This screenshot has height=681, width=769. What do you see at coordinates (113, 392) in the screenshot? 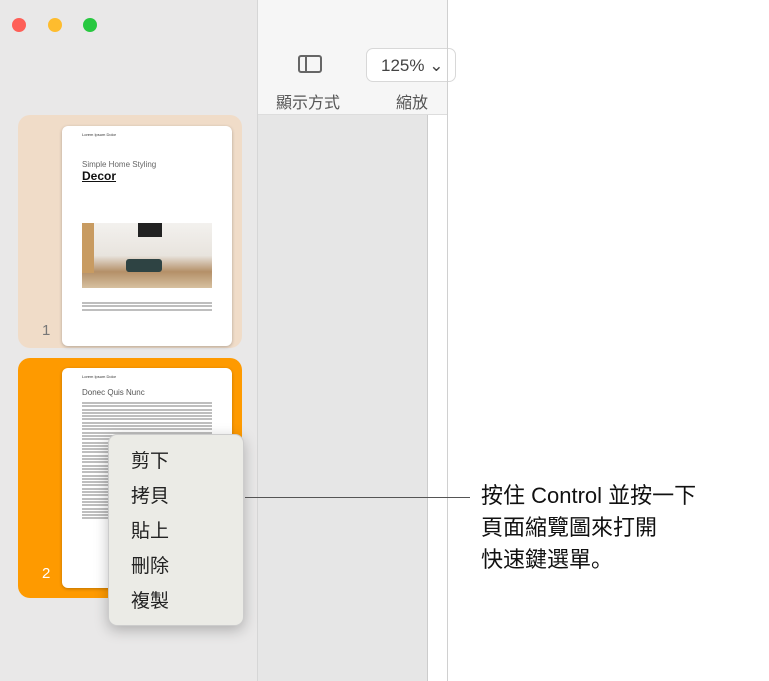
I see `thumb-title: Donec Quis Nunc` at bounding box center [113, 392].